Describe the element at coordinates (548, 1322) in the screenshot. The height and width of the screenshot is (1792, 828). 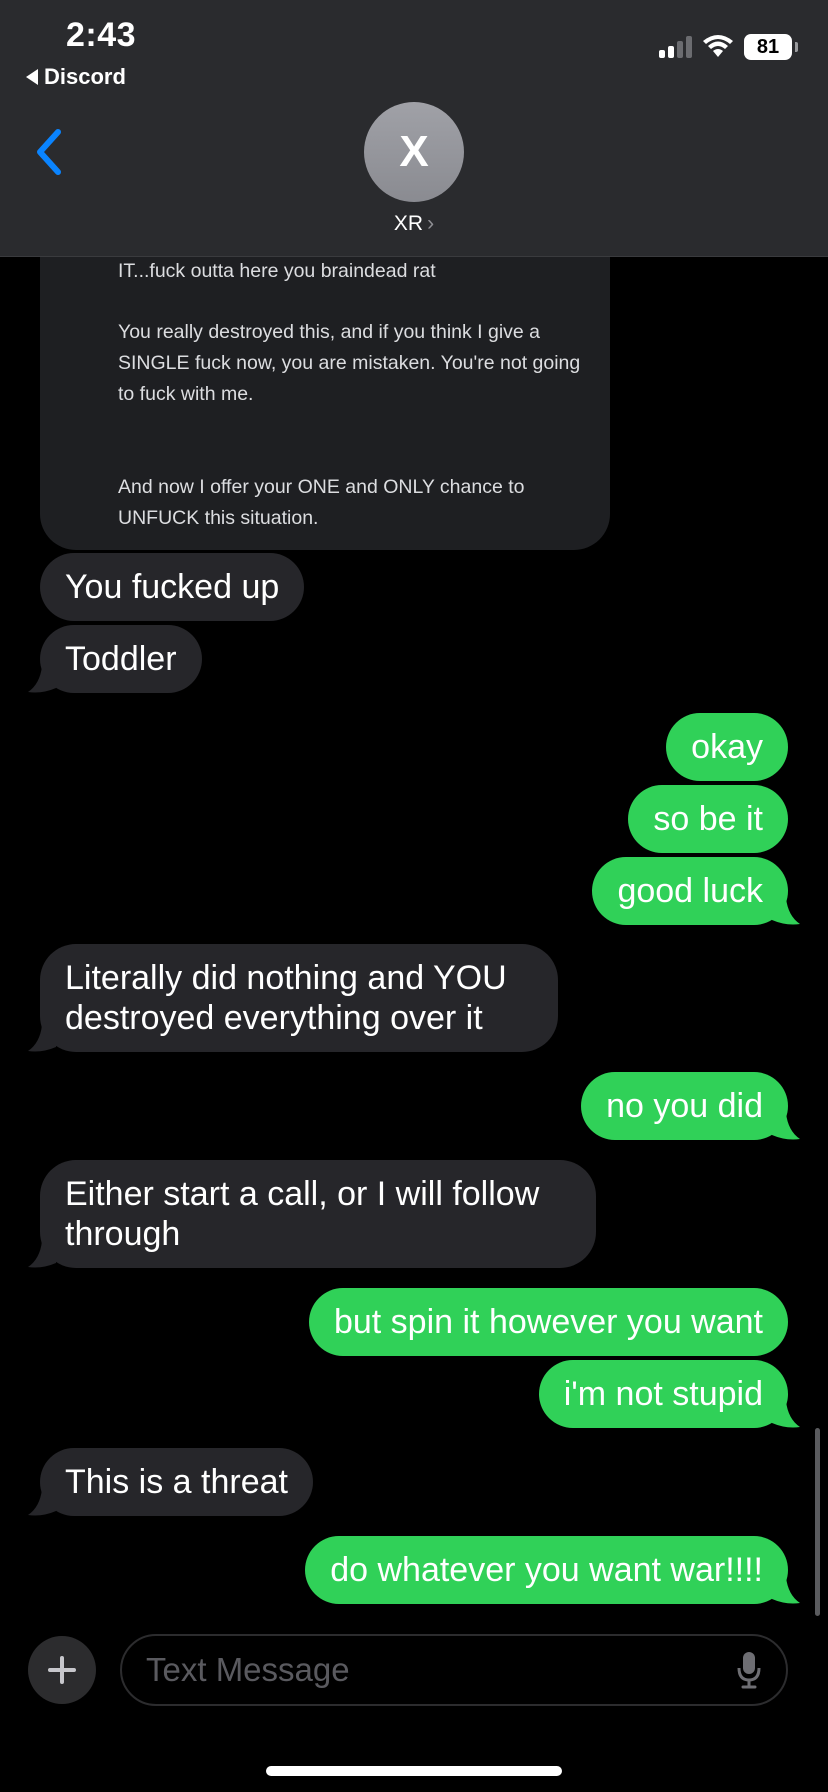
I see `outgoing-message: but spin it however you want` at that location.